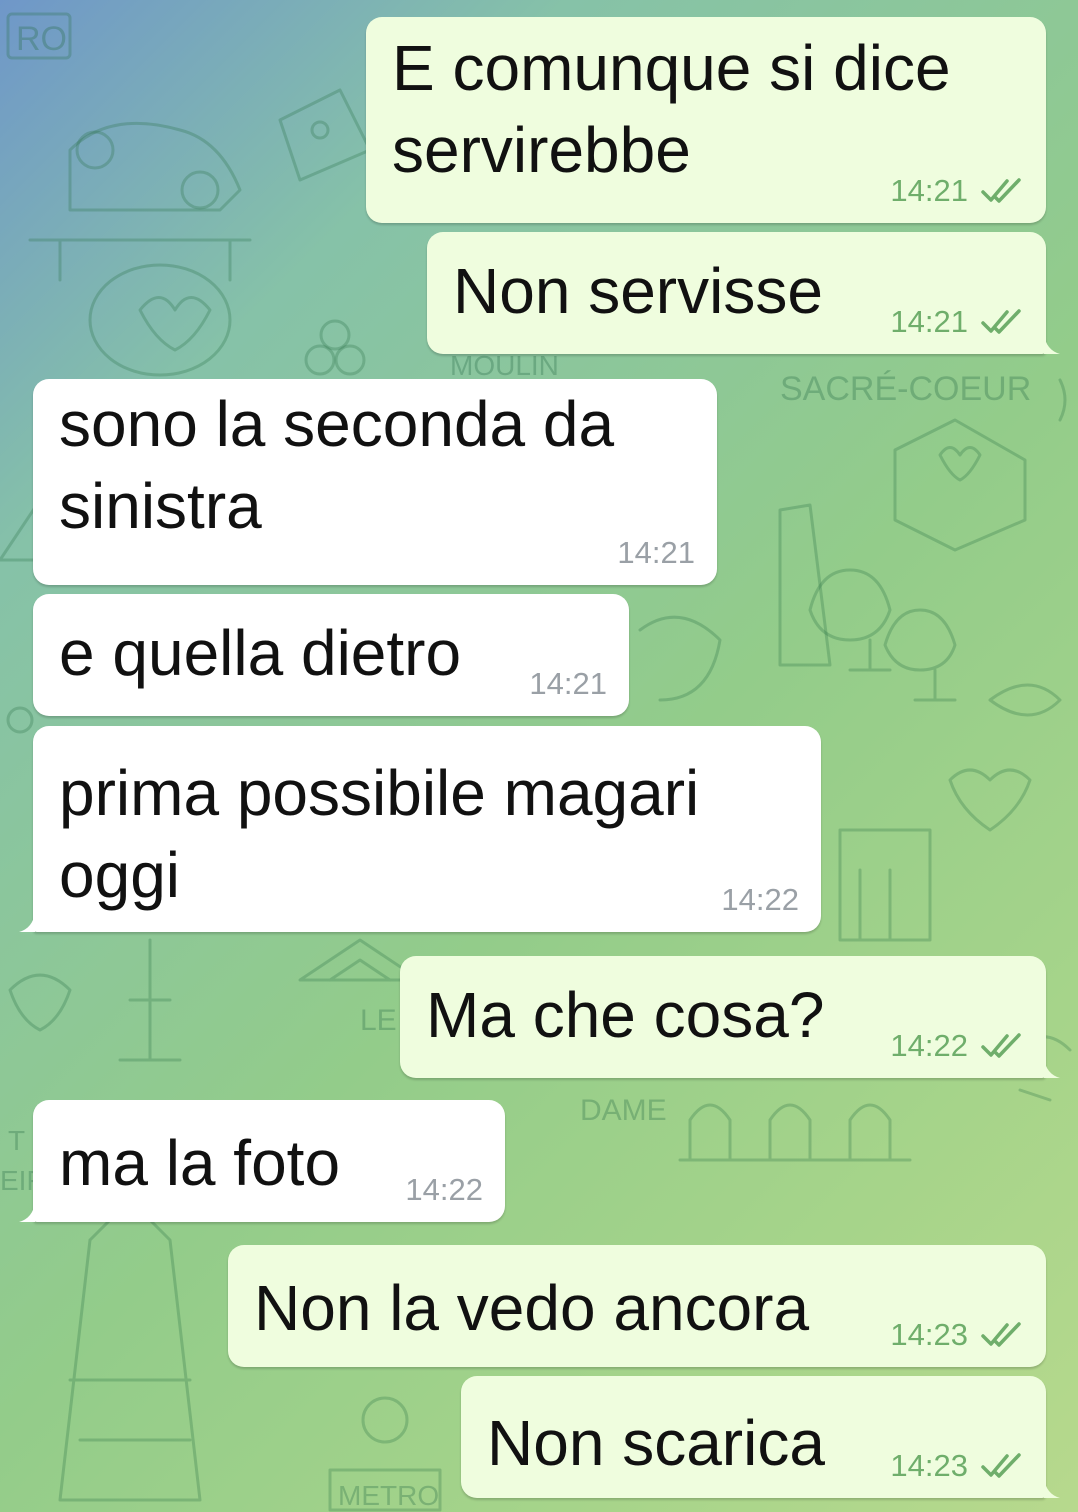 This screenshot has height=1512, width=1078. I want to click on message-line: Non la vedo ancora, so click(532, 1308).